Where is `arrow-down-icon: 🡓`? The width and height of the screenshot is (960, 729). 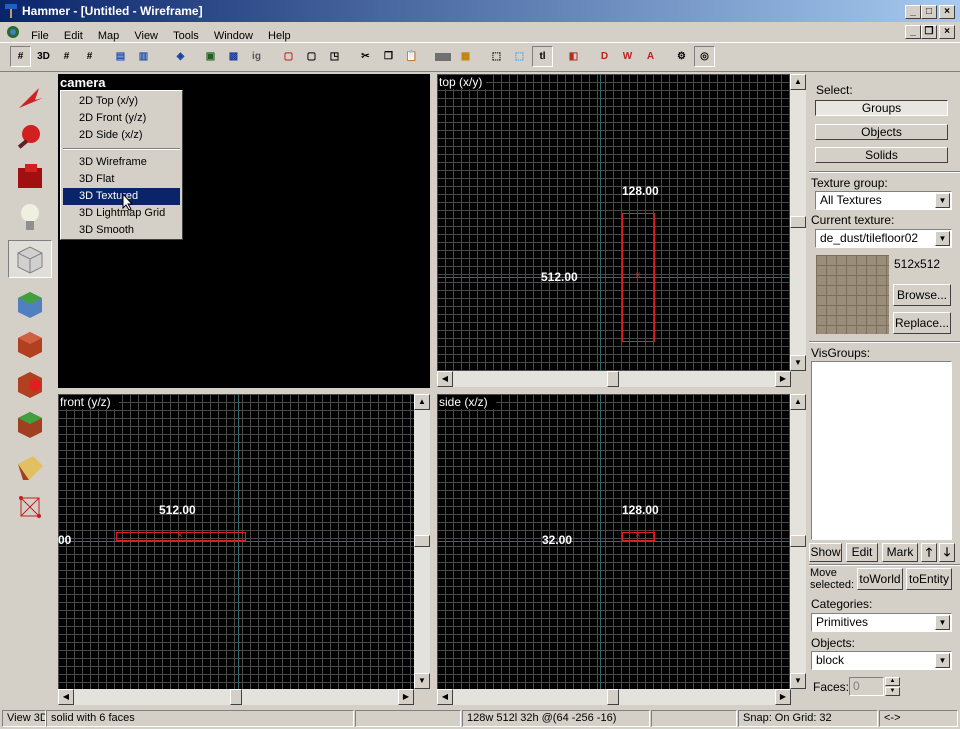
arrow-down-icon: 🡓 is located at coordinates (947, 552).